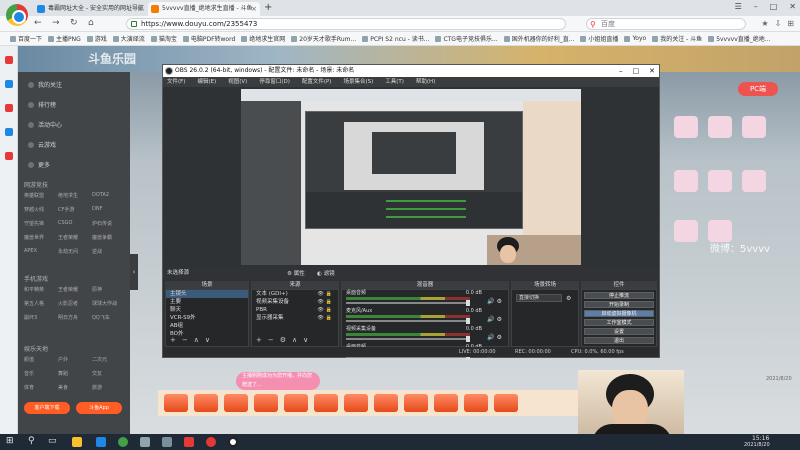 This screenshot has width=800, height=450. Describe the element at coordinates (75, 359) in the screenshot. I see `category-link: 户外` at that location.